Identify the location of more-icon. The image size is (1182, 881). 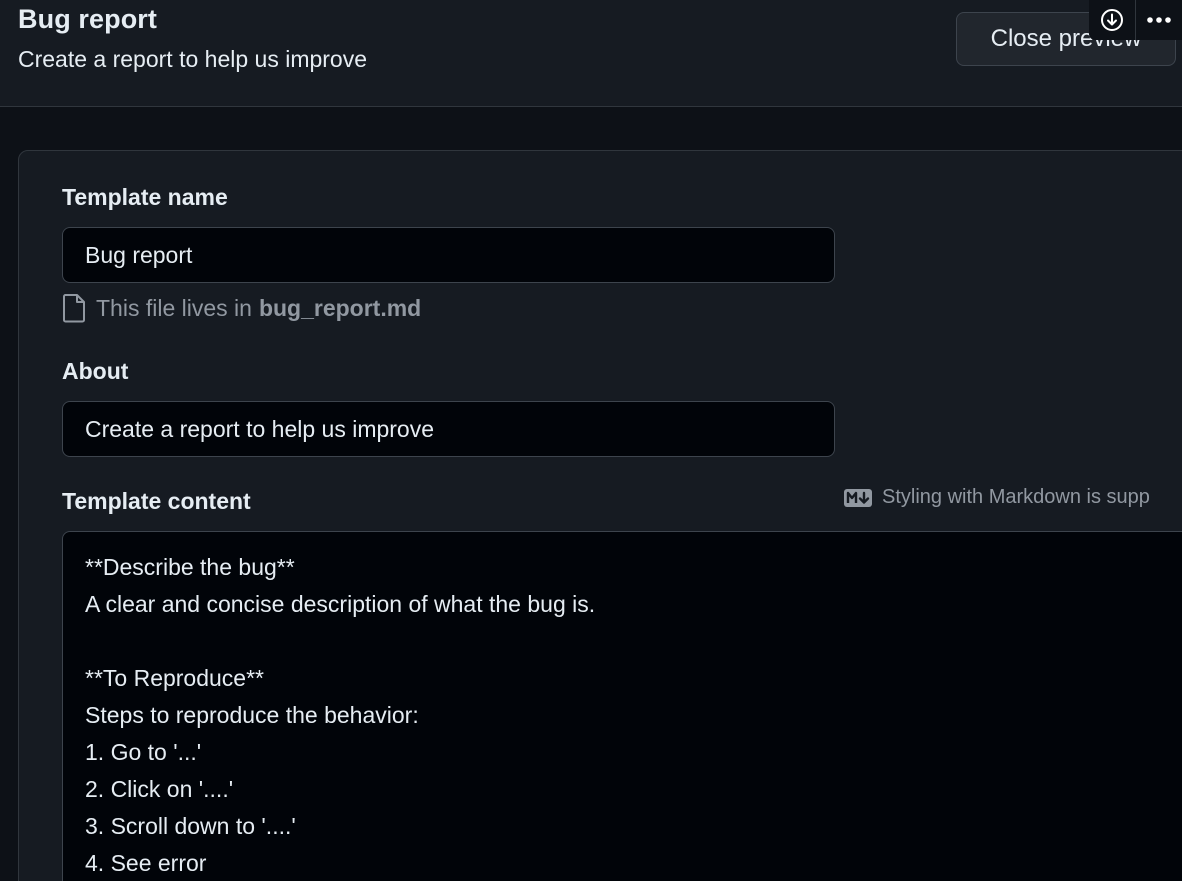
(1158, 20).